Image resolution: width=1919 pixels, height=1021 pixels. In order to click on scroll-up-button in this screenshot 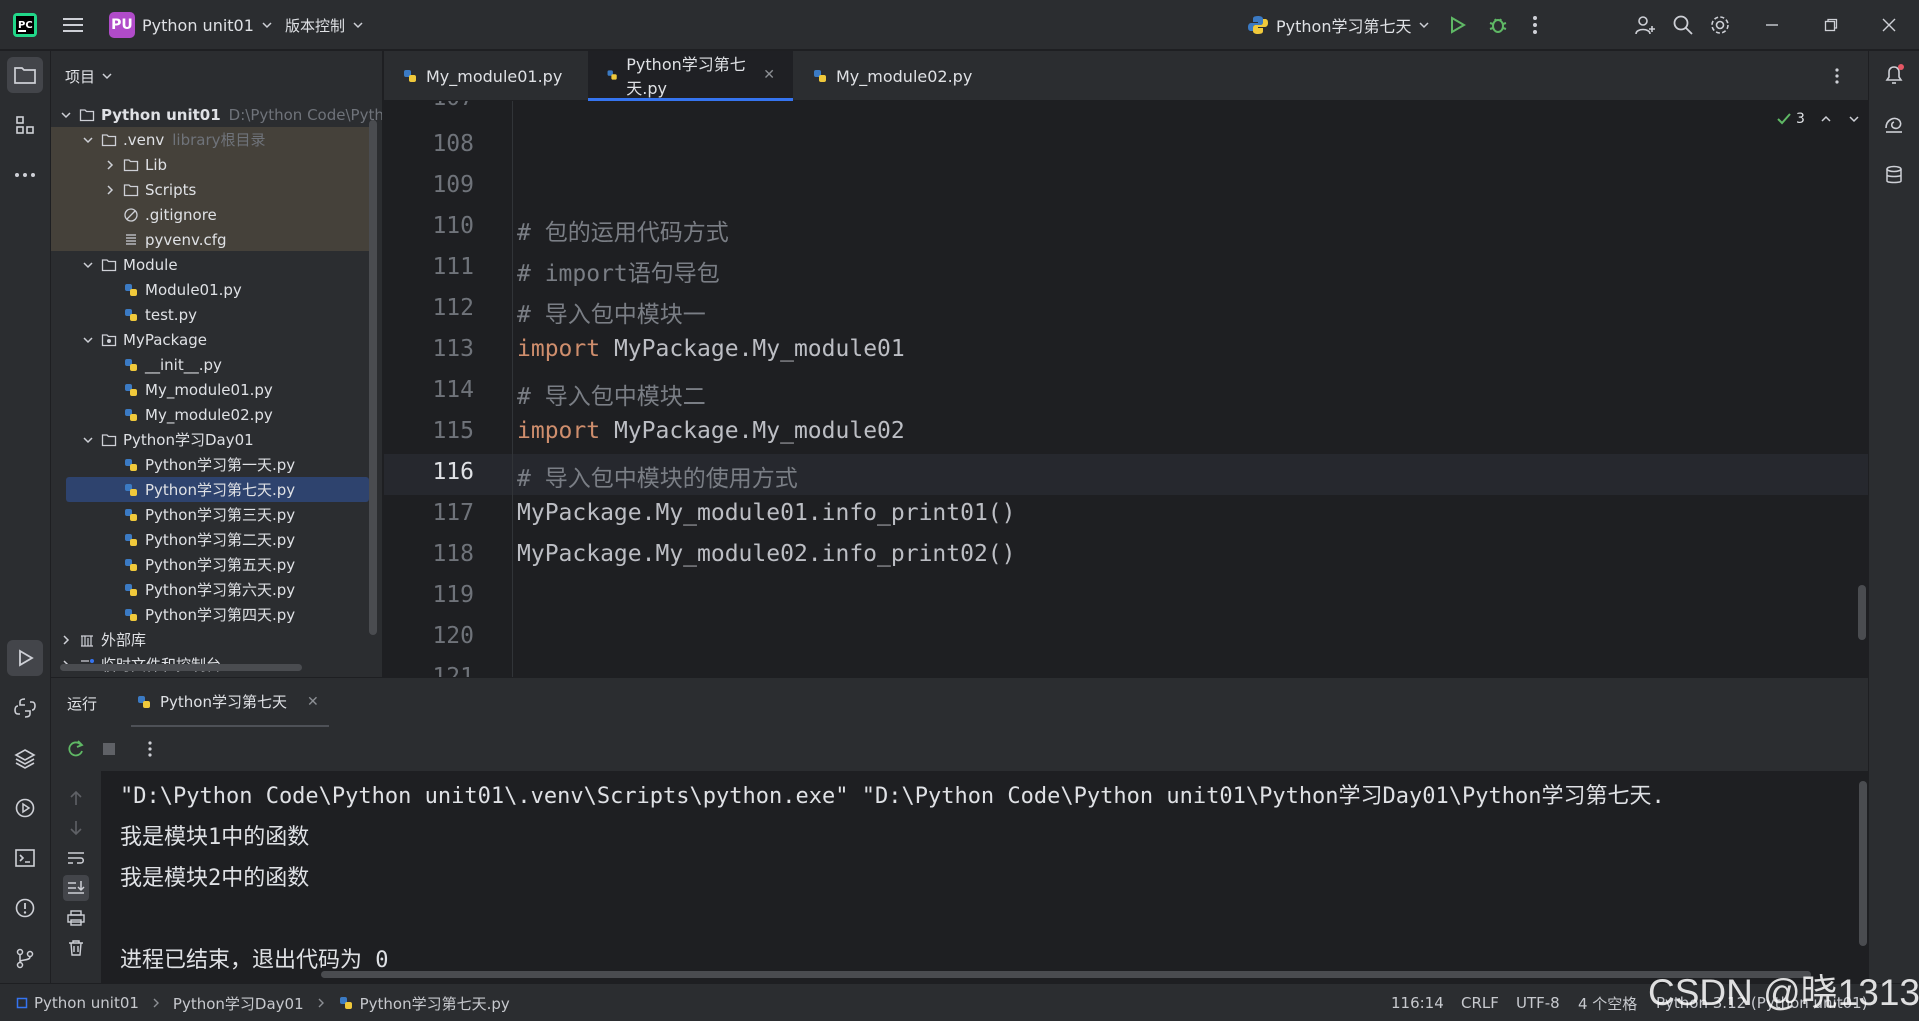, I will do `click(76, 798)`.